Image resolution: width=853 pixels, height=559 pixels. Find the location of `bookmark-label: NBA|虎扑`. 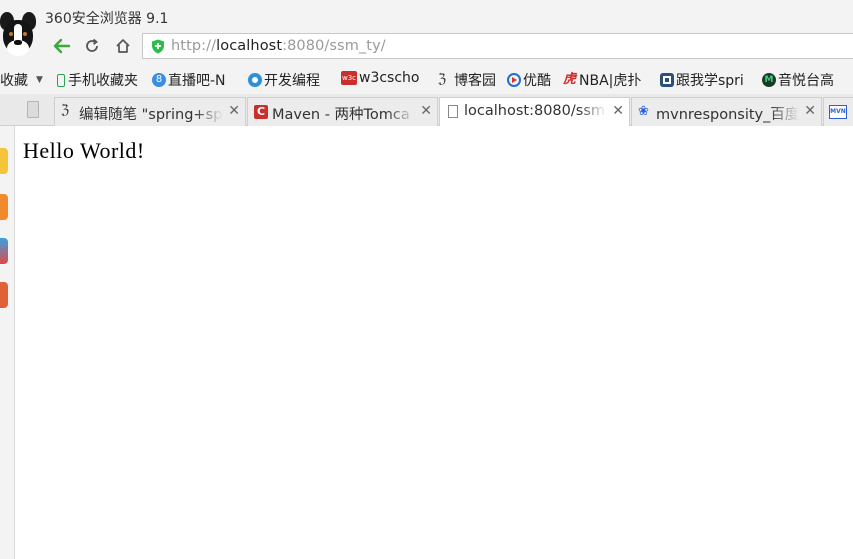

bookmark-label: NBA|虎扑 is located at coordinates (610, 81).